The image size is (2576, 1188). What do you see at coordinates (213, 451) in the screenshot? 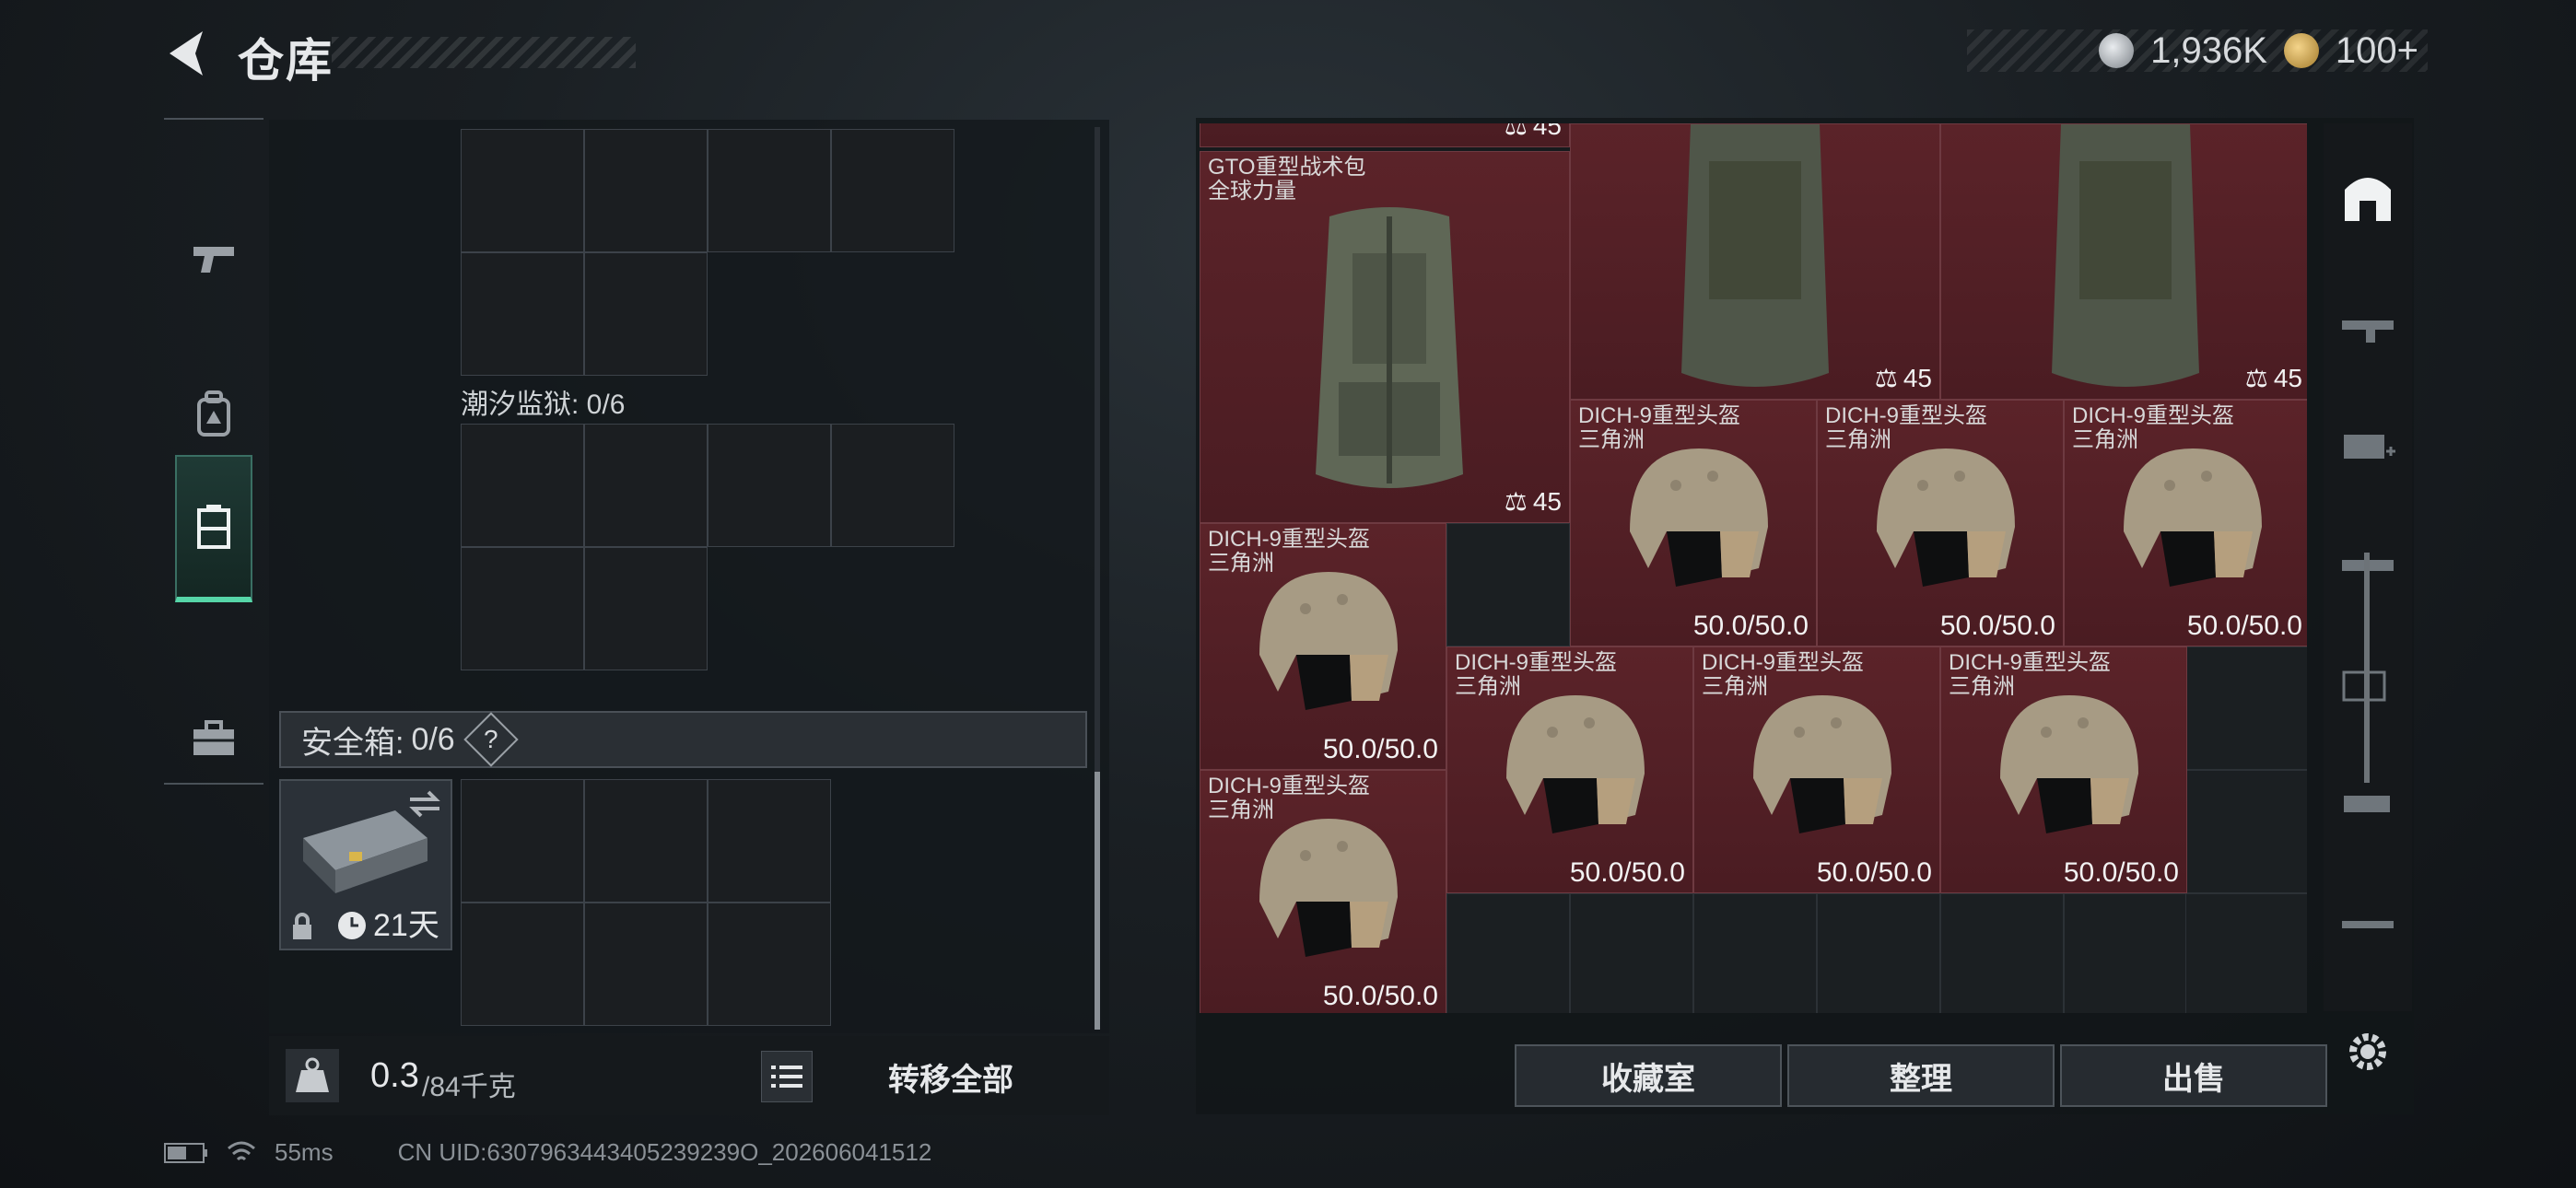
I see `category-sidebar` at bounding box center [213, 451].